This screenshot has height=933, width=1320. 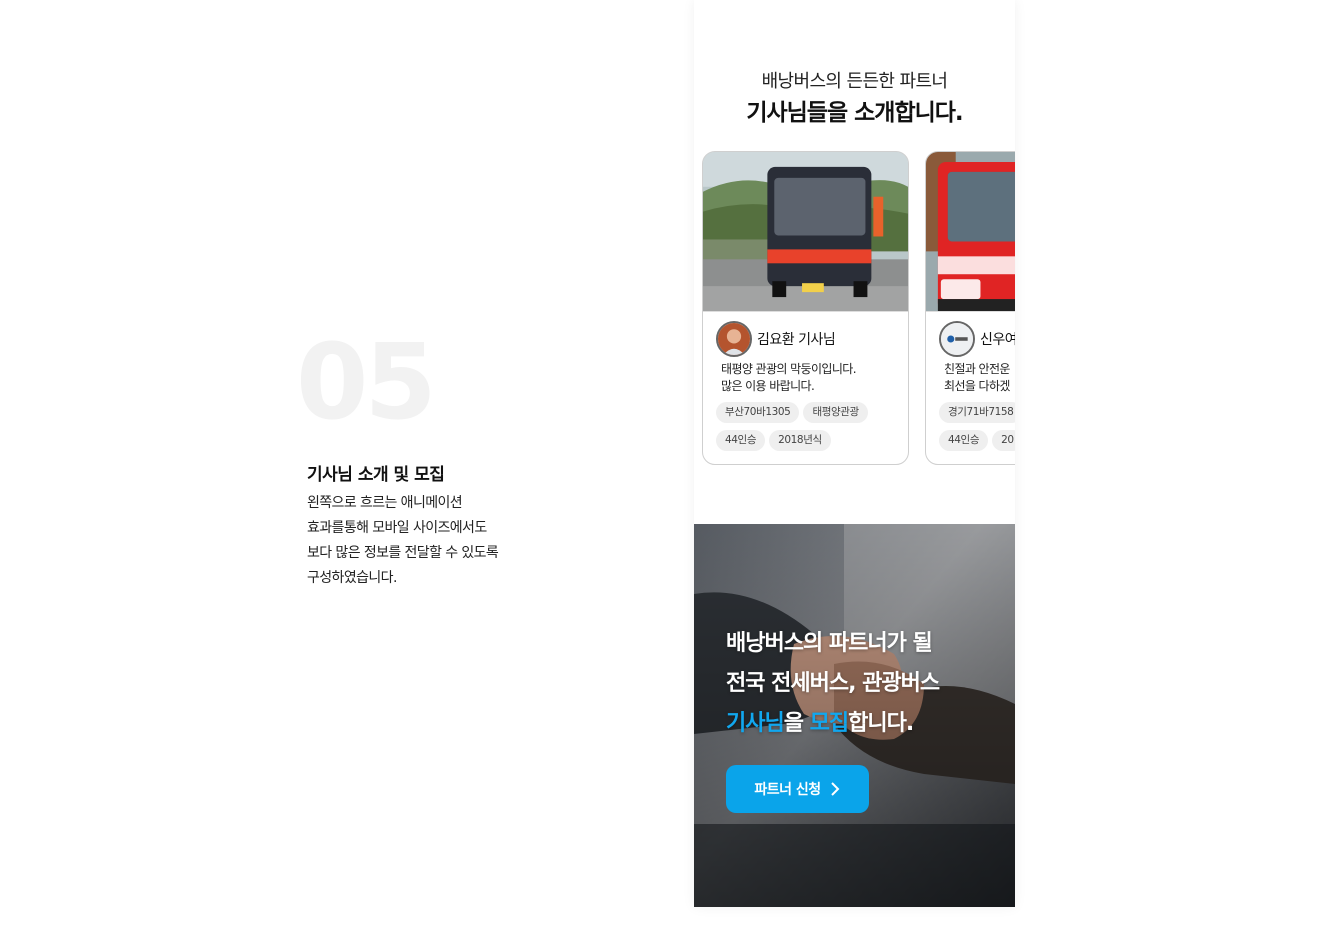 What do you see at coordinates (800, 440) in the screenshot?
I see `year-tag: 2018년식` at bounding box center [800, 440].